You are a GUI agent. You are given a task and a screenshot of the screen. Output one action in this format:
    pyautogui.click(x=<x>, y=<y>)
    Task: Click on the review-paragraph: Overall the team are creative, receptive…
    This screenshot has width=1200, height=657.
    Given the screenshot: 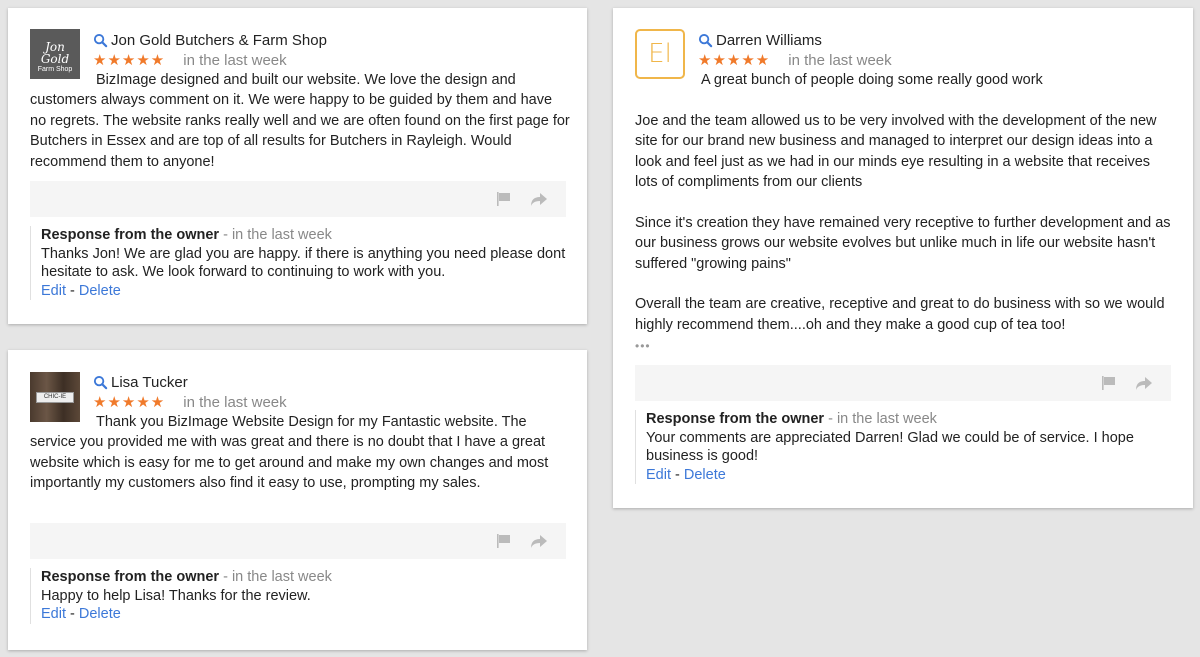 What is the action you would take?
    pyautogui.click(x=900, y=314)
    